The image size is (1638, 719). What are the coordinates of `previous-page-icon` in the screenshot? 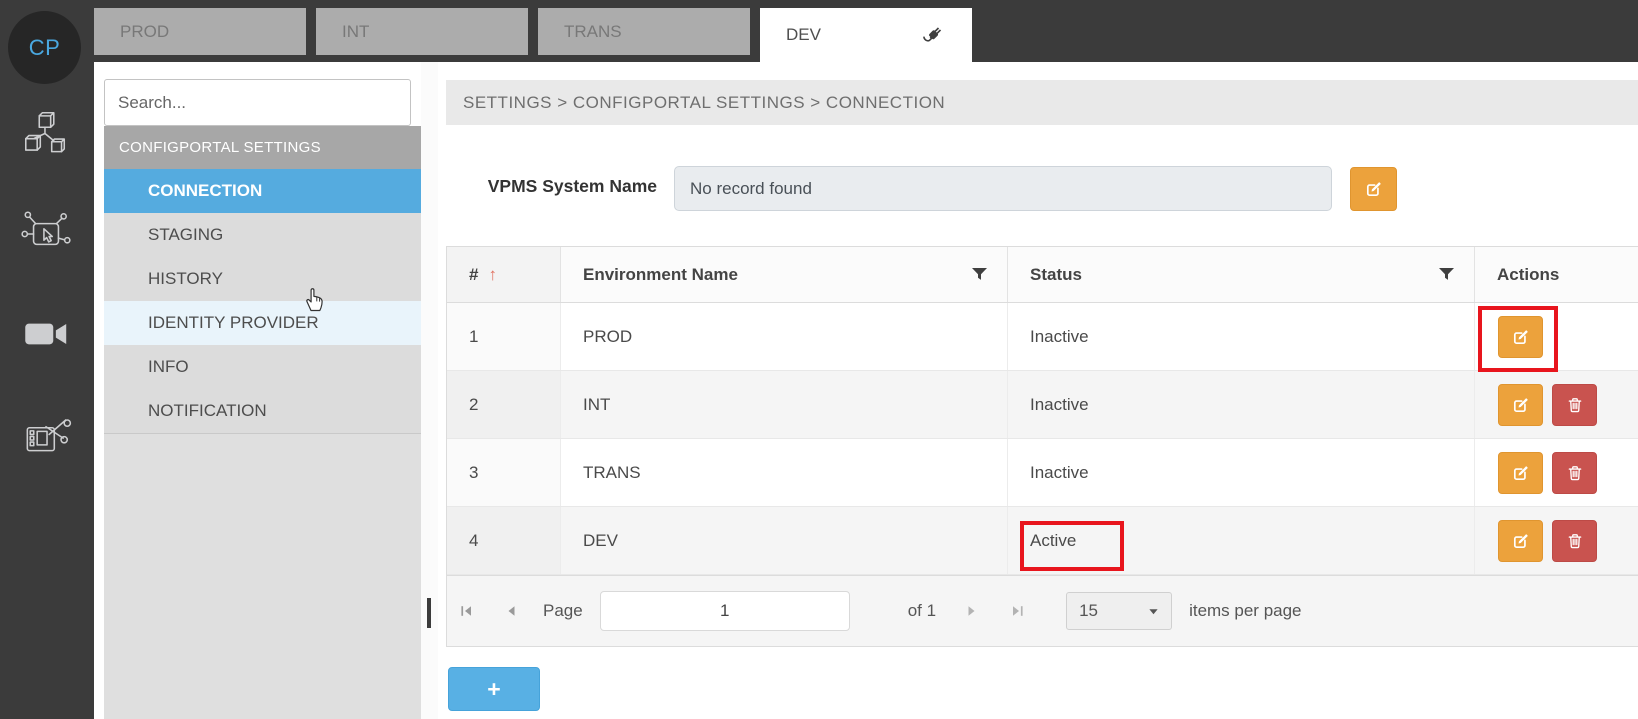 It's located at (511, 611).